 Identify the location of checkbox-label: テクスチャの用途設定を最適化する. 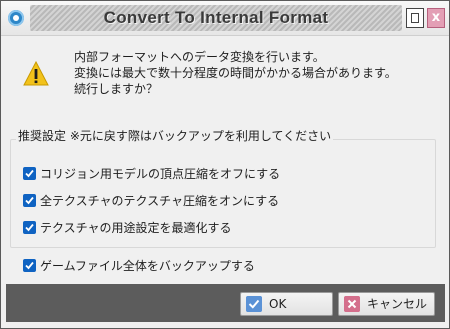
(136, 228).